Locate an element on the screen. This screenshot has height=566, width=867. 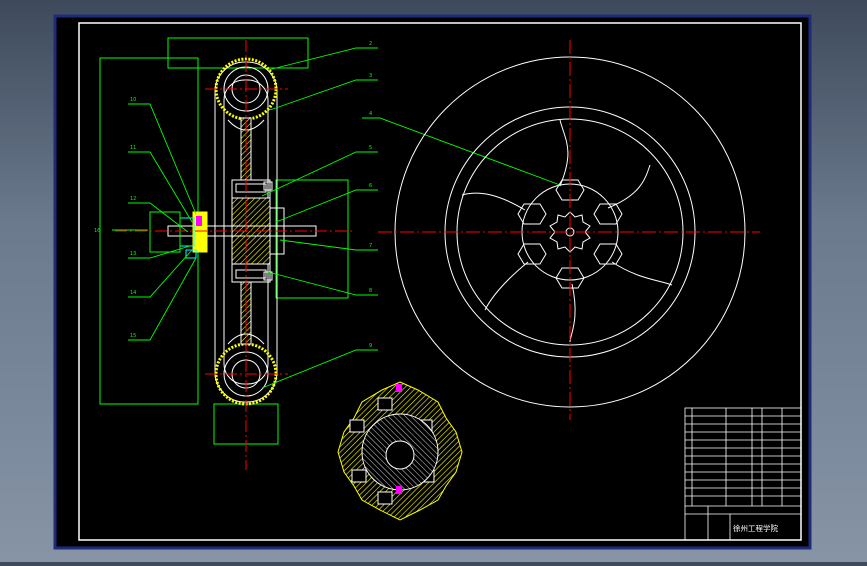
balloon: 14 is located at coordinates (133, 293).